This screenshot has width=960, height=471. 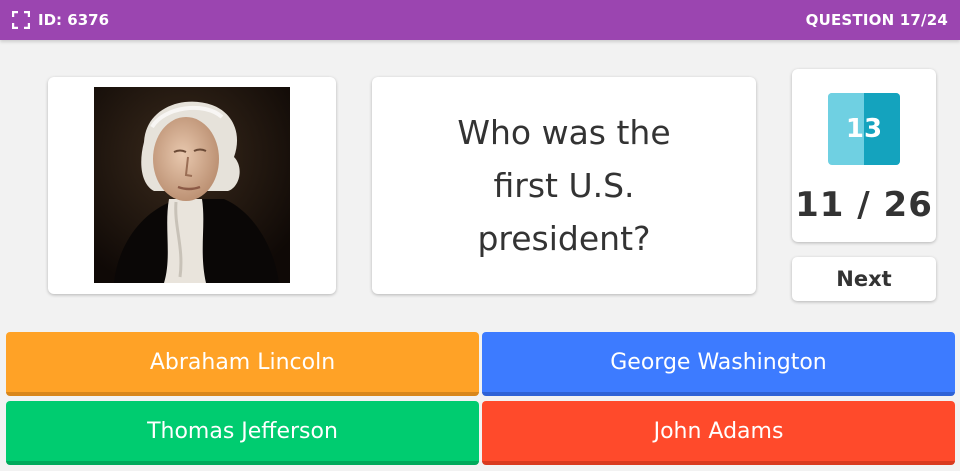 I want to click on answer-label: Thomas Jefferson, so click(x=242, y=431).